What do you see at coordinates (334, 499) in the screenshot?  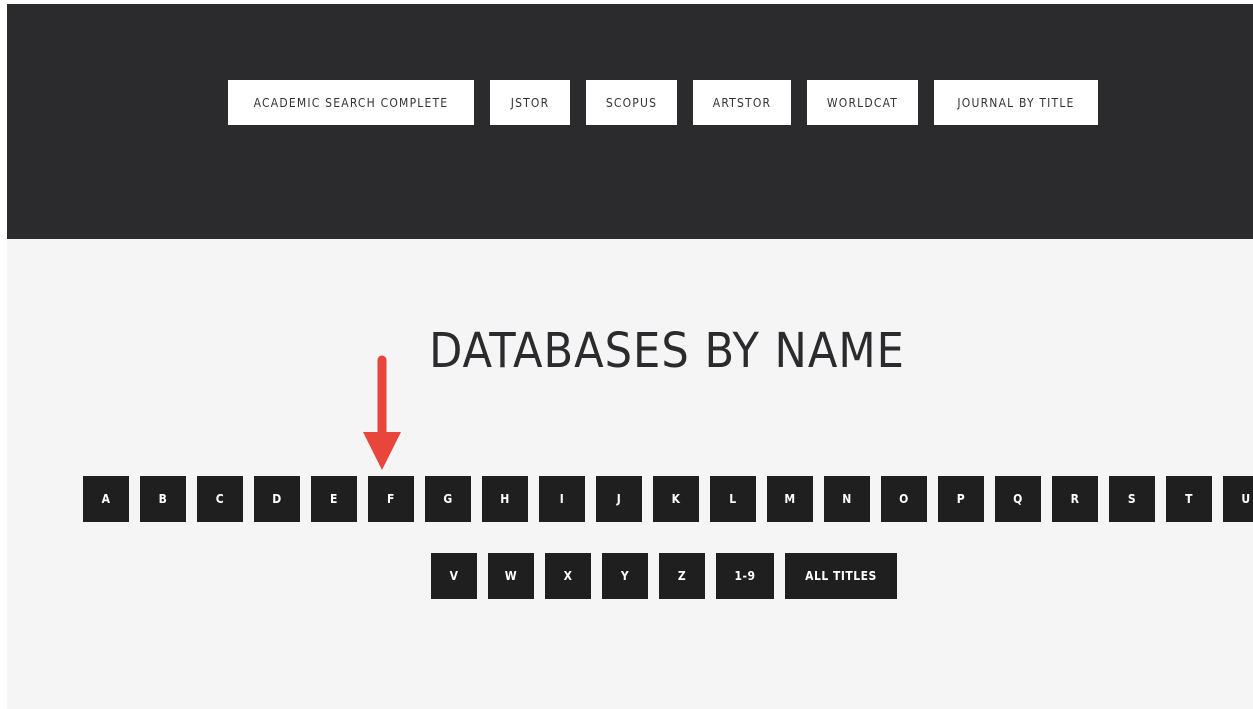 I see `letter-button-e: E` at bounding box center [334, 499].